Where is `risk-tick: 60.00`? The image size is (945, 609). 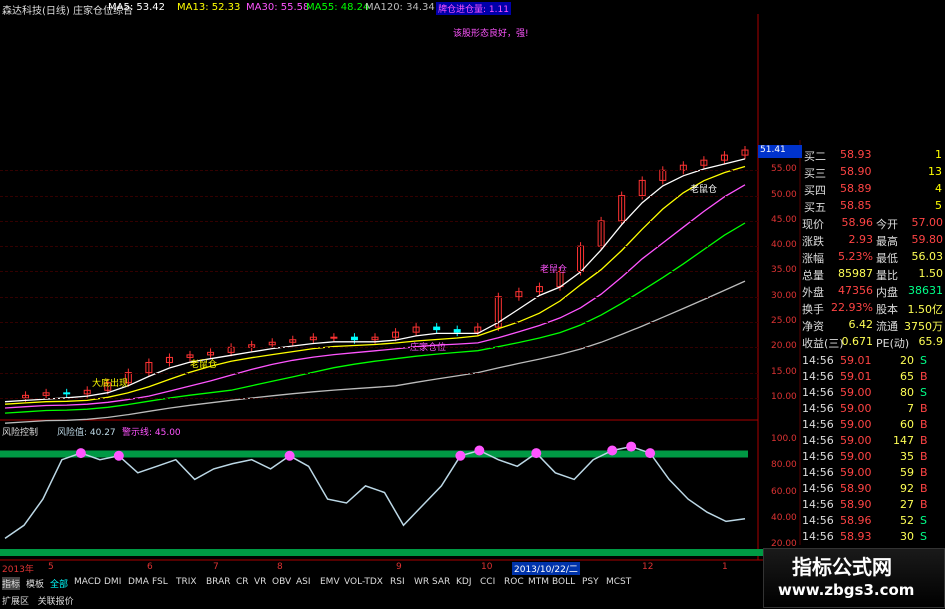 risk-tick: 60.00 is located at coordinates (784, 491).